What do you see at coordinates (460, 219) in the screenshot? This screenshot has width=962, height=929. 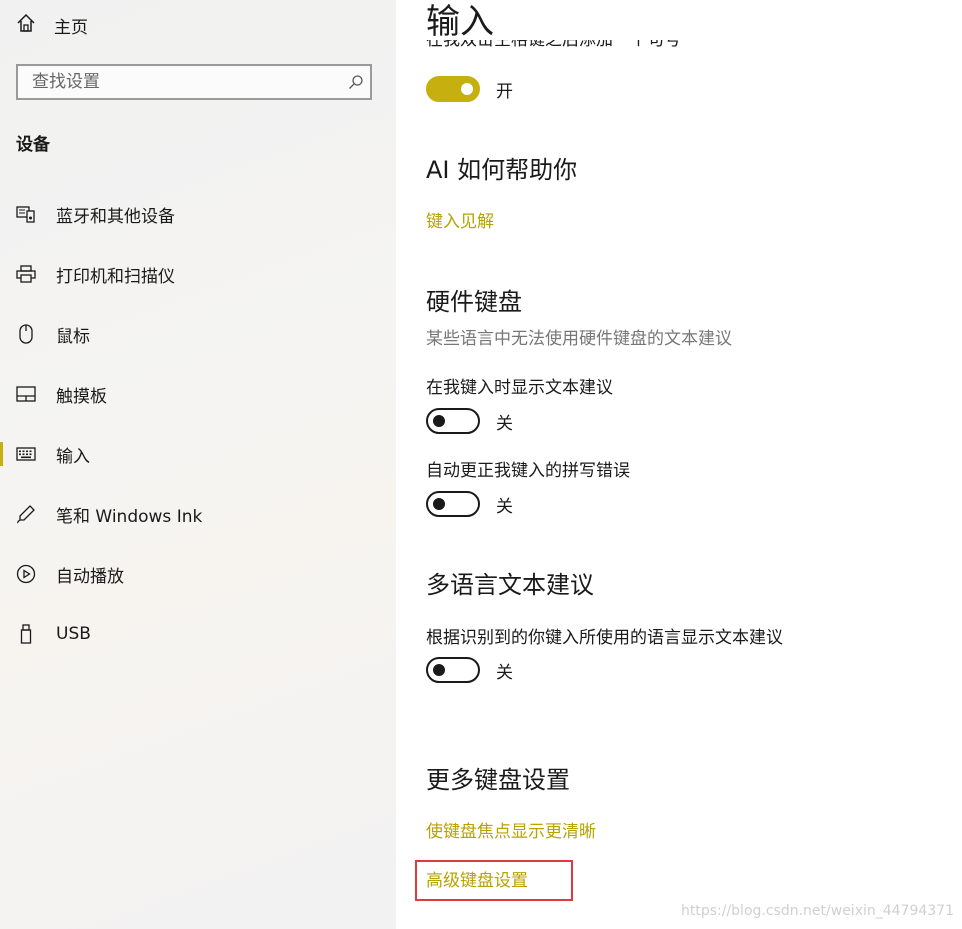 I see `typing-insights-link: 键入见解` at bounding box center [460, 219].